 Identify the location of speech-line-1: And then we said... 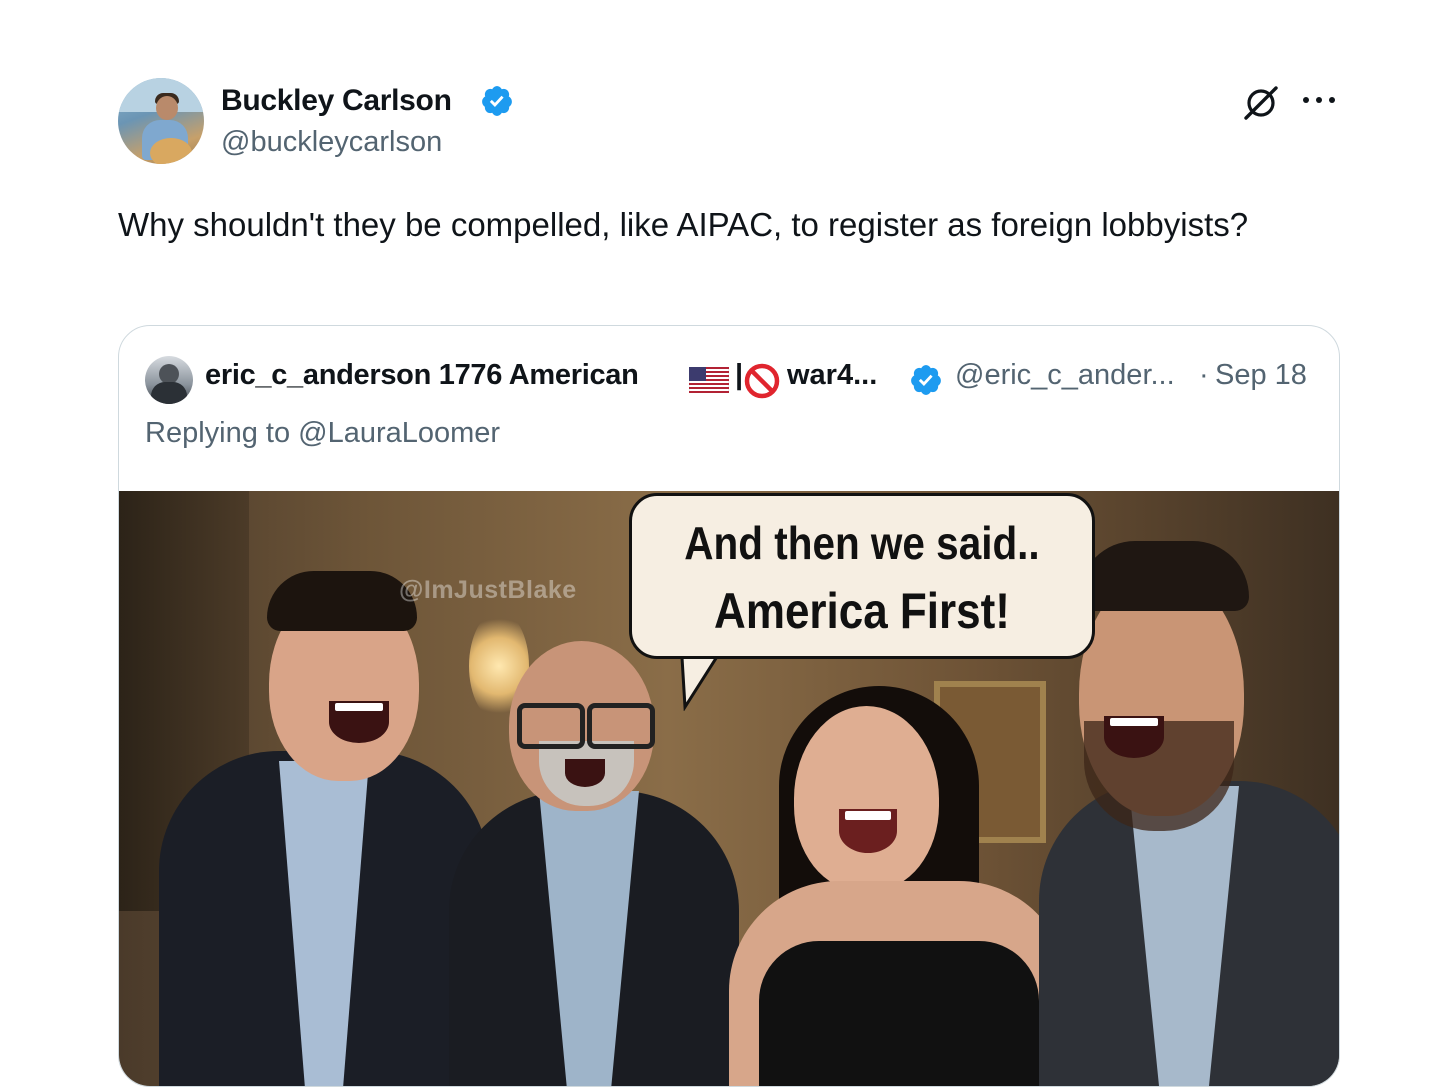
(862, 543).